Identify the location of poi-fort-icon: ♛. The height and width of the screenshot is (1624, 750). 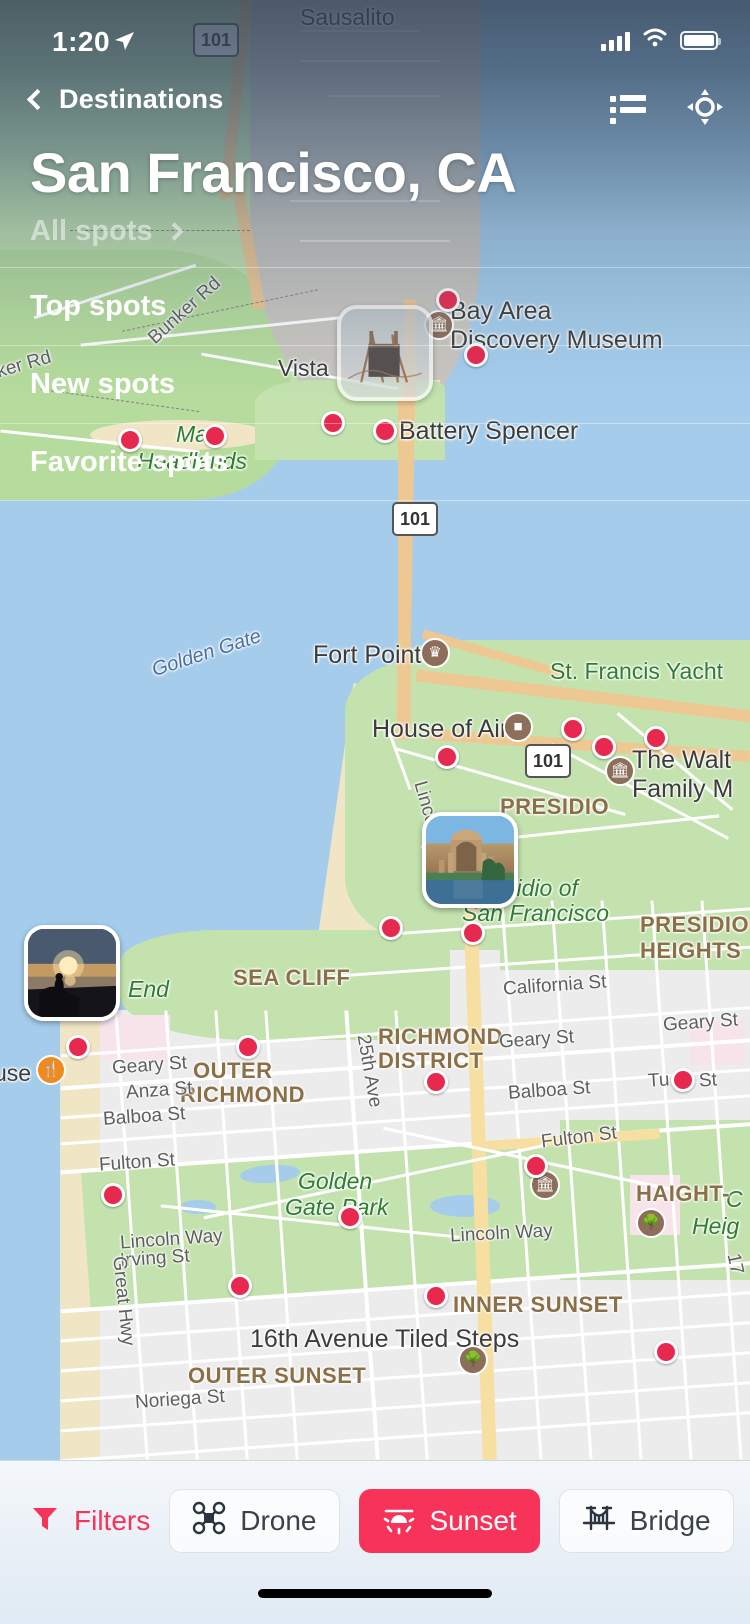
(435, 653).